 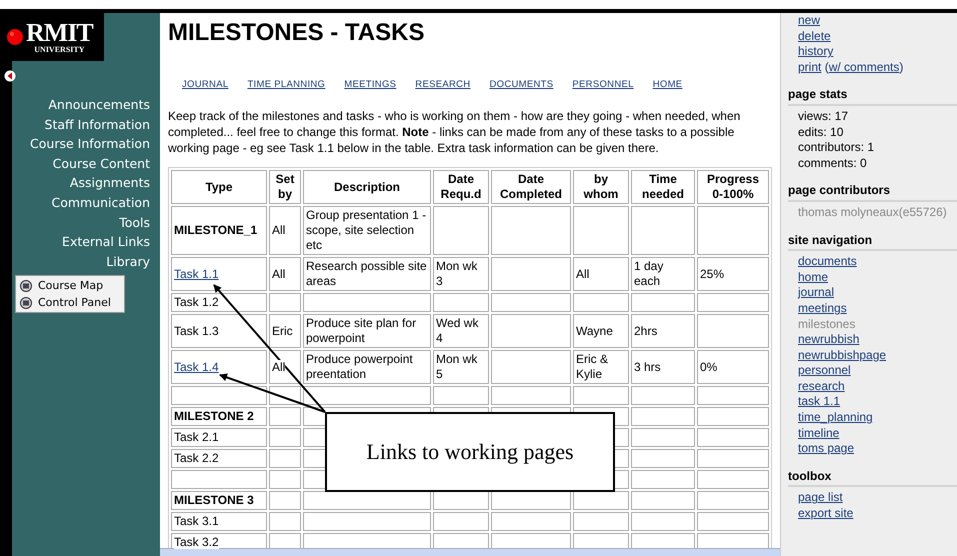 I want to click on contributor-text: thomas molyneaux(e55726), so click(x=872, y=212).